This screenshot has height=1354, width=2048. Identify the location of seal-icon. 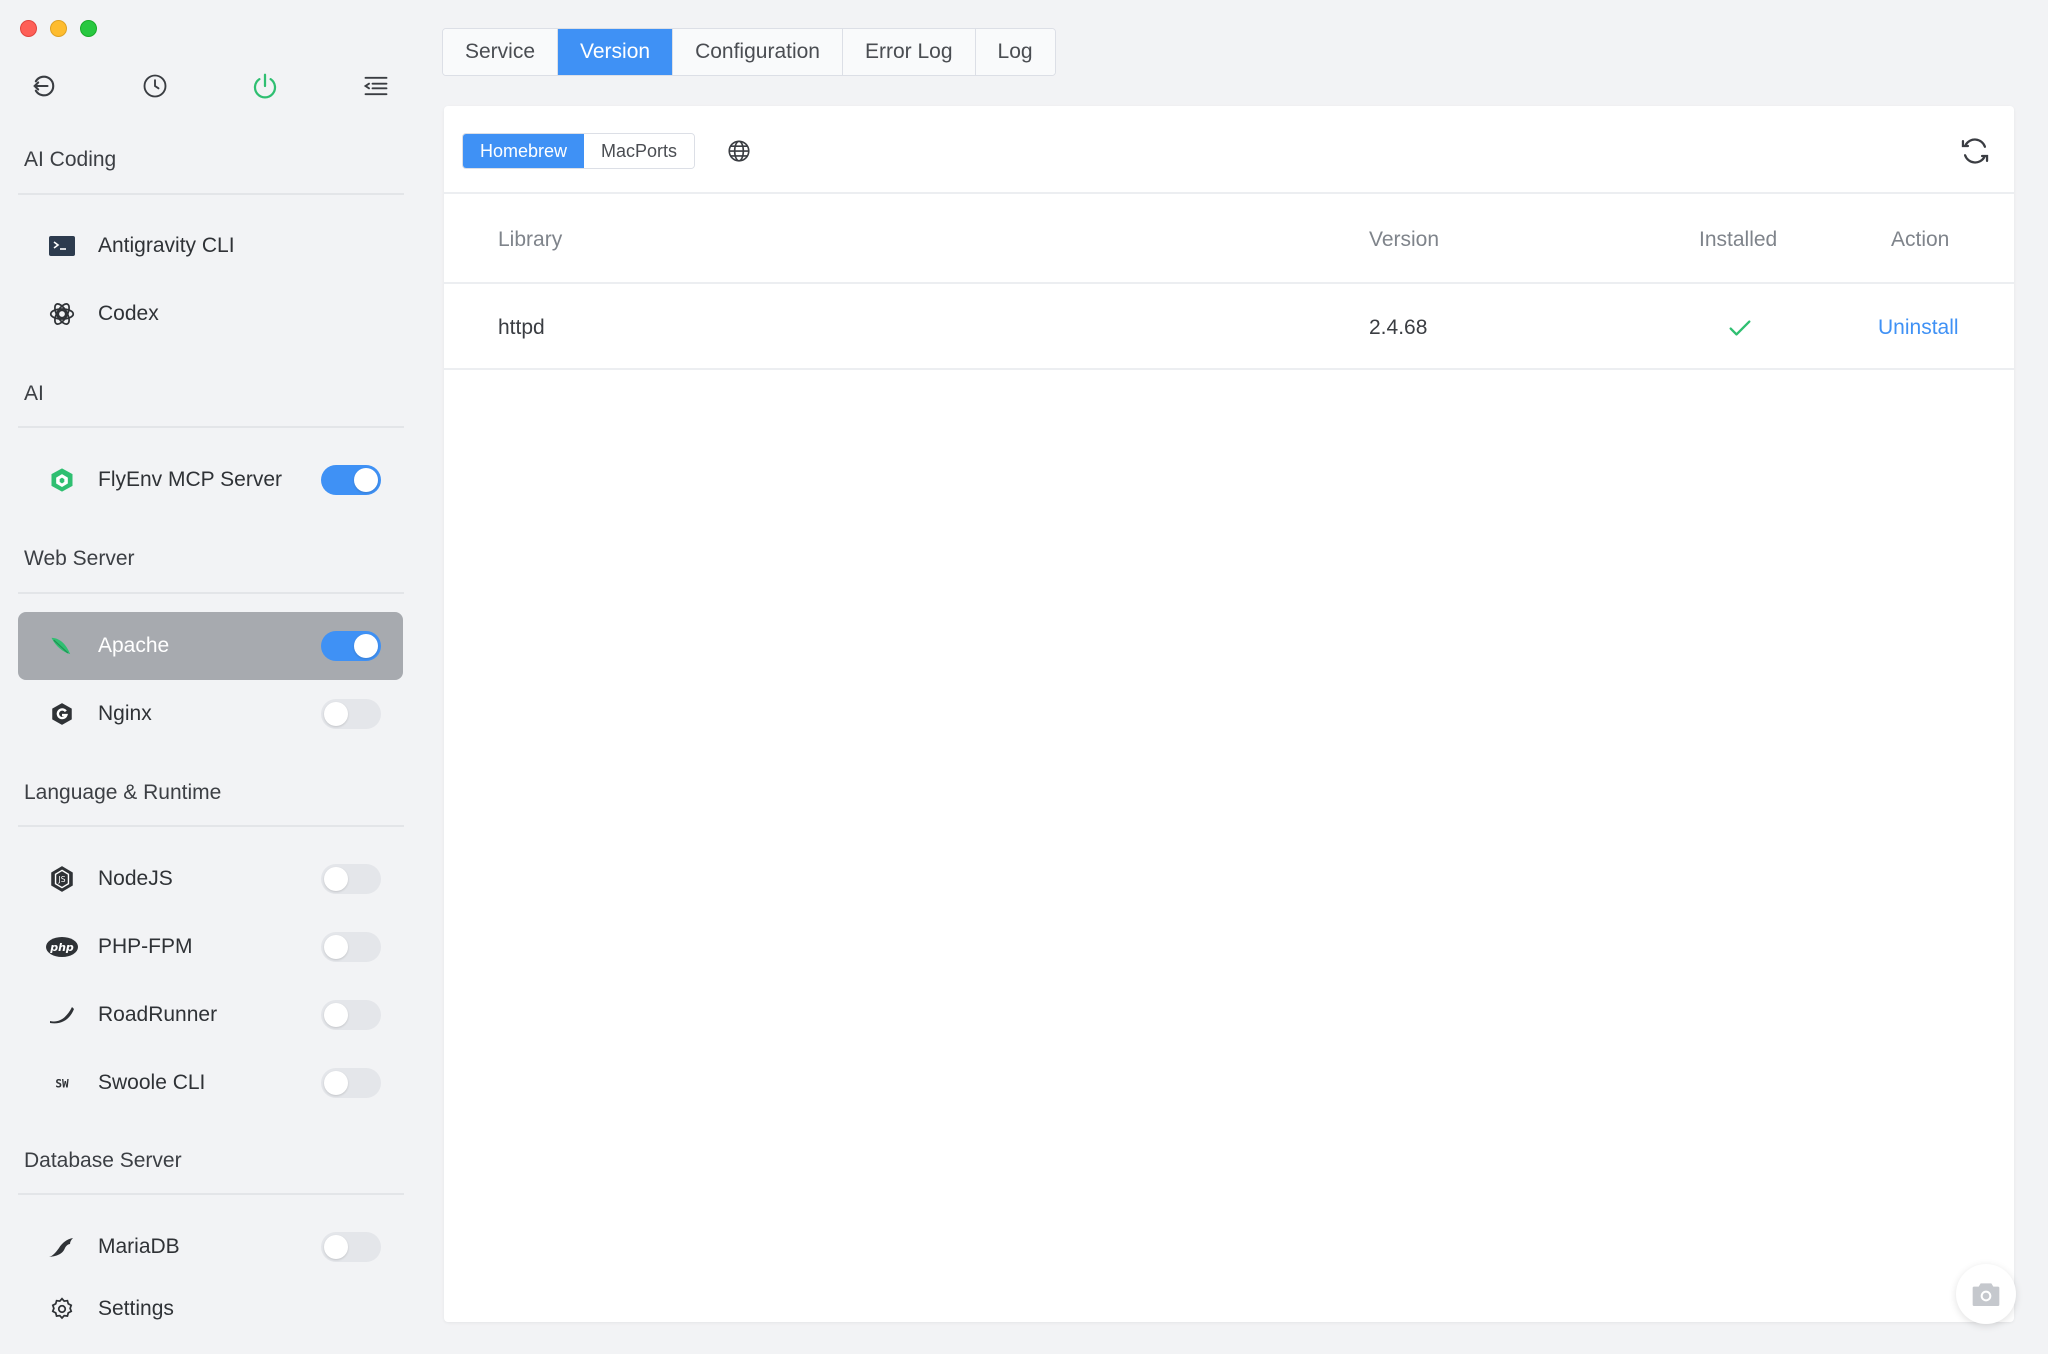
(62, 1247).